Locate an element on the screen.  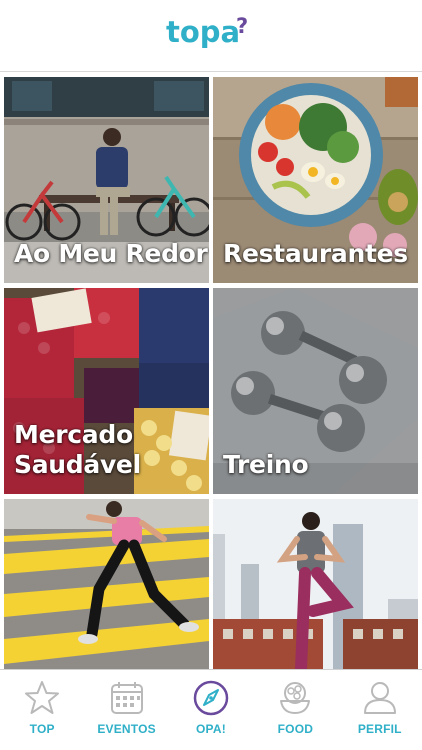
tile-image-woman-running-crosswalk is located at coordinates (106, 584).